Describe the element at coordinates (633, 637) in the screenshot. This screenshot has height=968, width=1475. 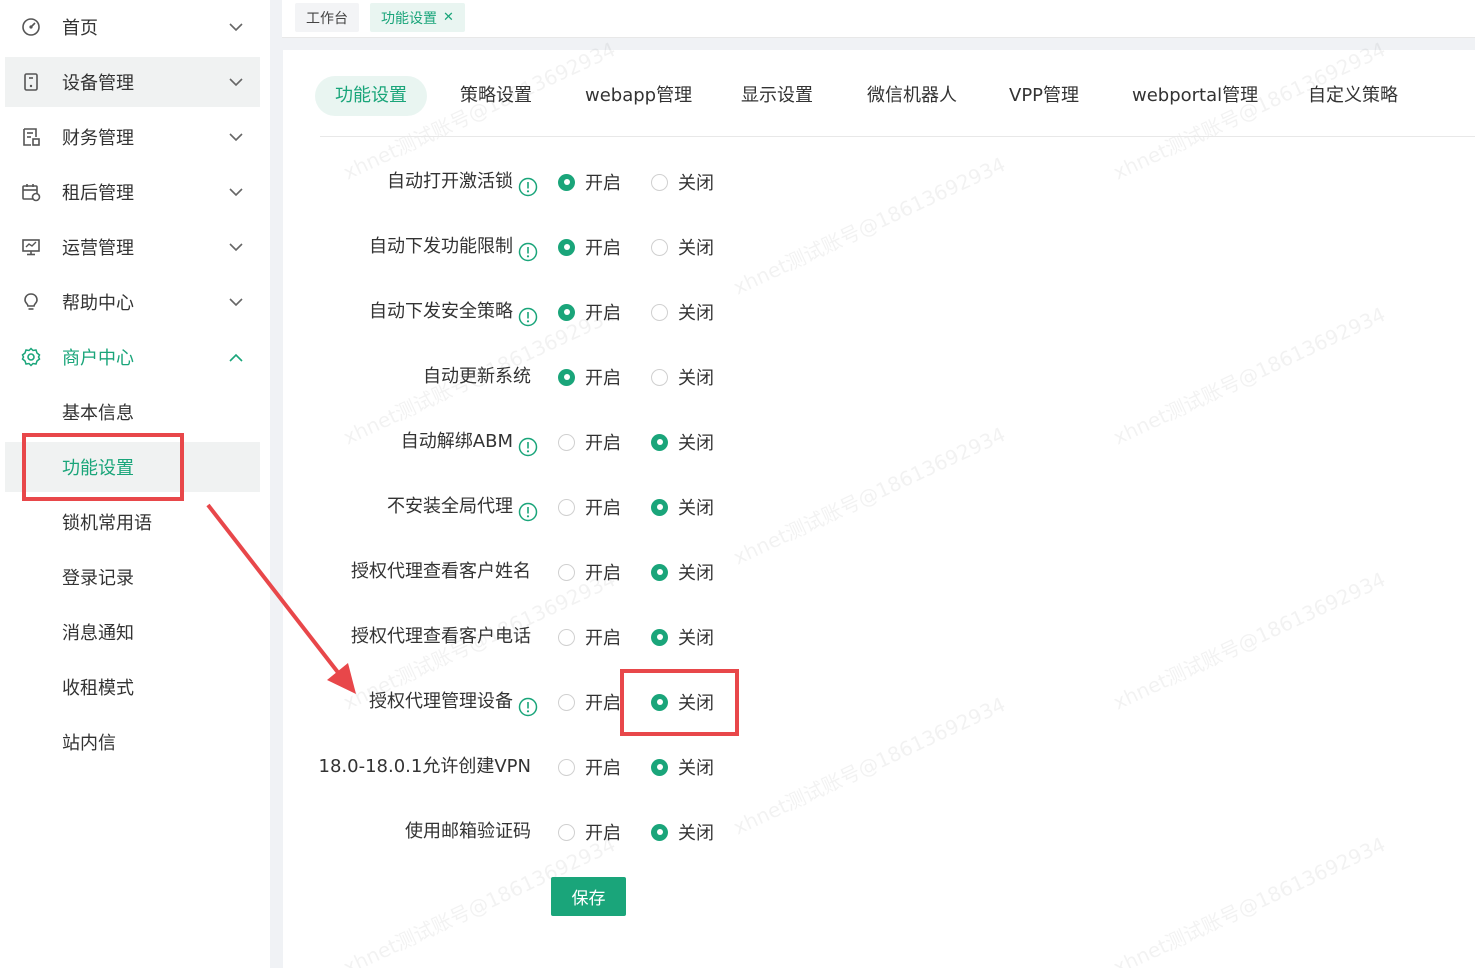
I see `setting-row: 授权代理查看客户电话 开启 关闭` at that location.